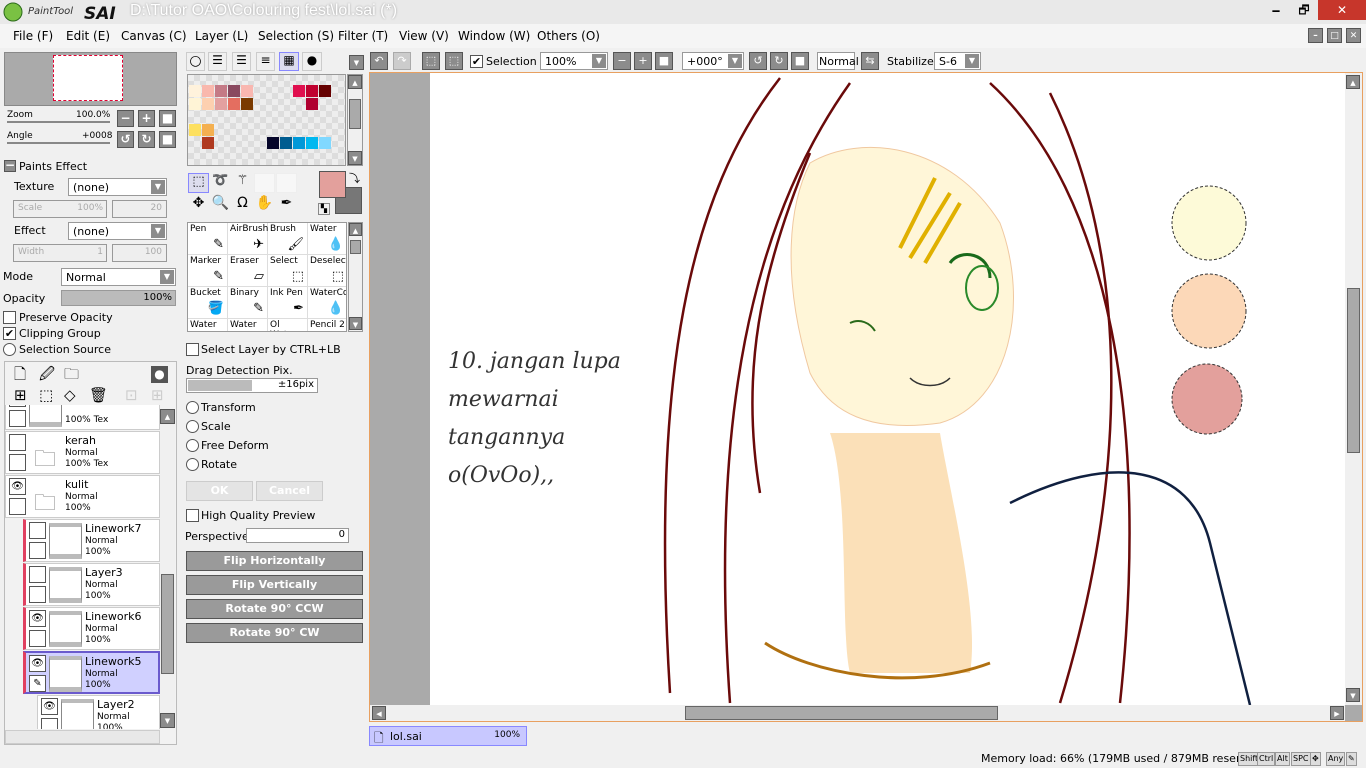  Describe the element at coordinates (327, 325) in the screenshot. I see `tool-pencil-2: Pencil 2` at that location.